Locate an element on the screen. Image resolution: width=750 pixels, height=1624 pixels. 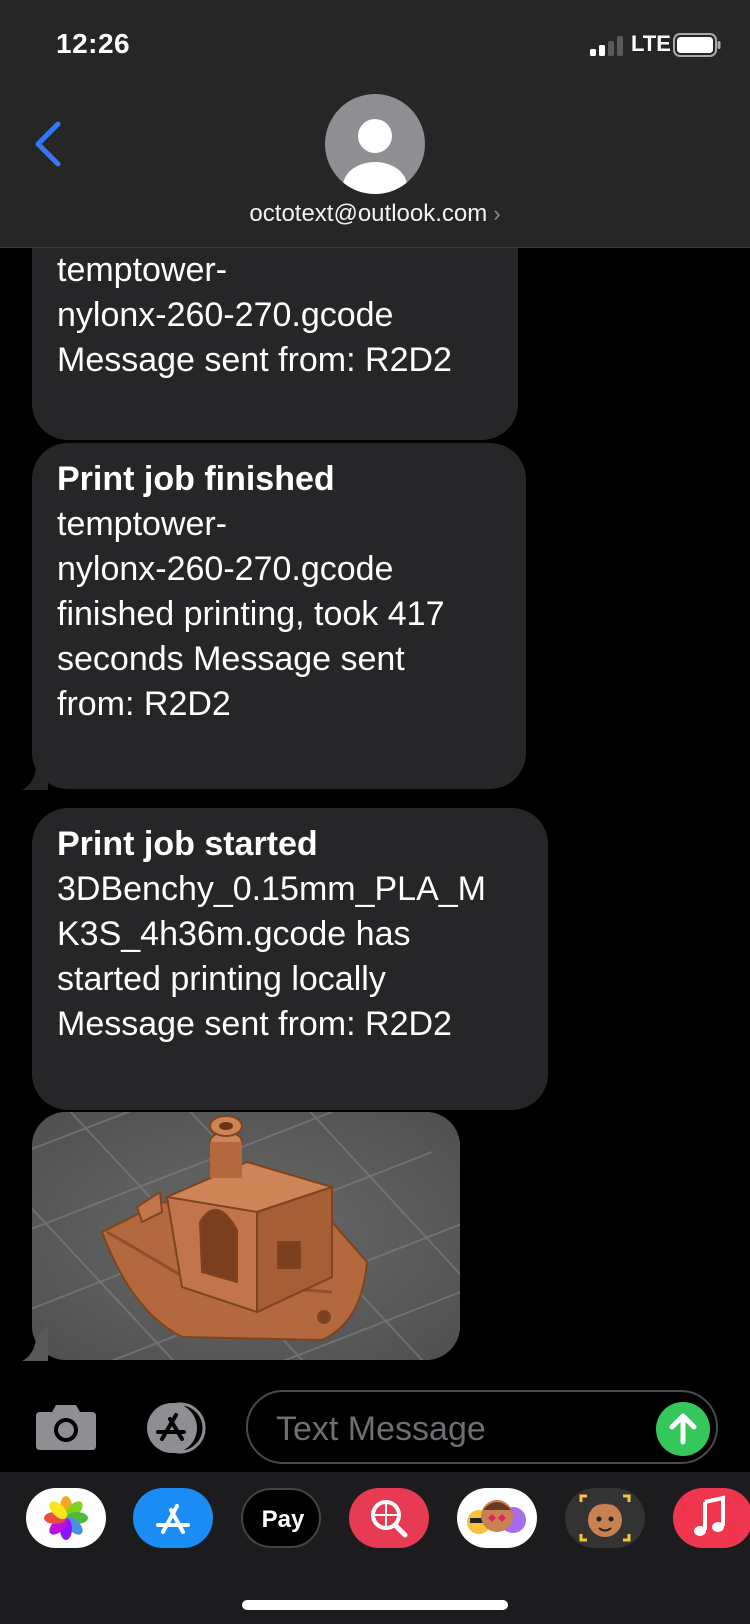
contact-name: octotext@outlook.com is located at coordinates (368, 213).